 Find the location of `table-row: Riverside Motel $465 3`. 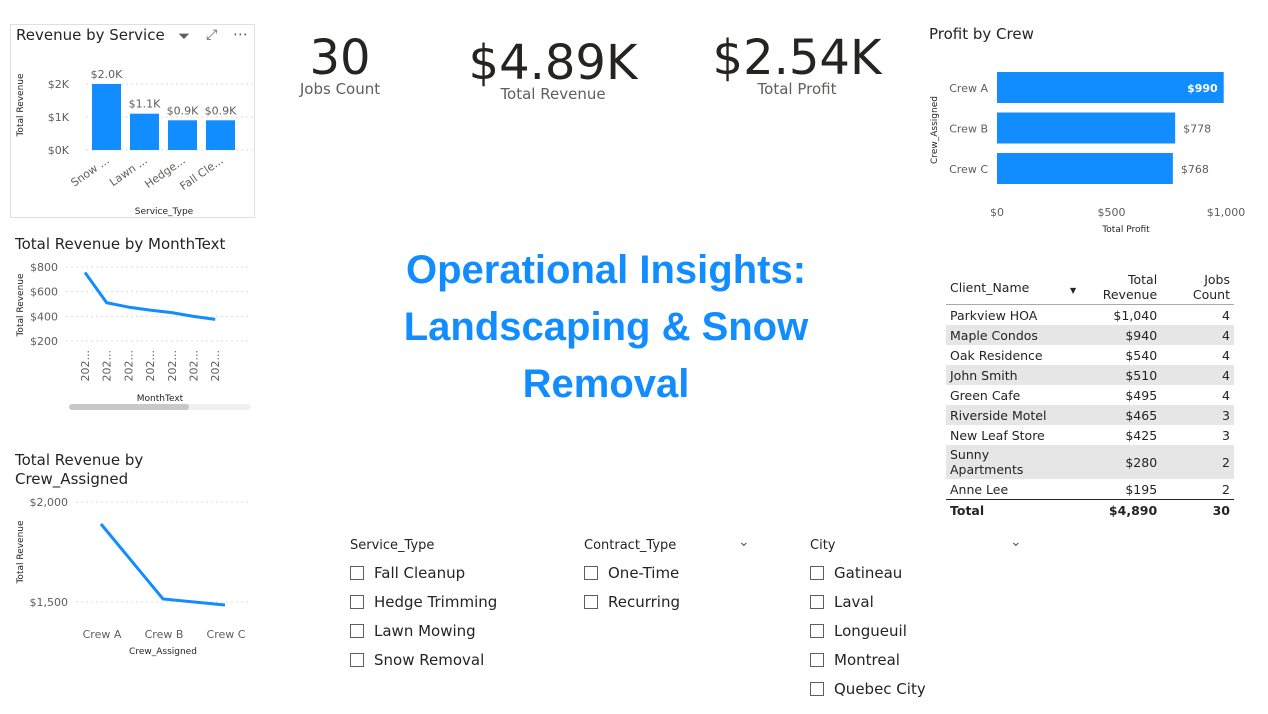

table-row: Riverside Motel $465 3 is located at coordinates (1090, 415).